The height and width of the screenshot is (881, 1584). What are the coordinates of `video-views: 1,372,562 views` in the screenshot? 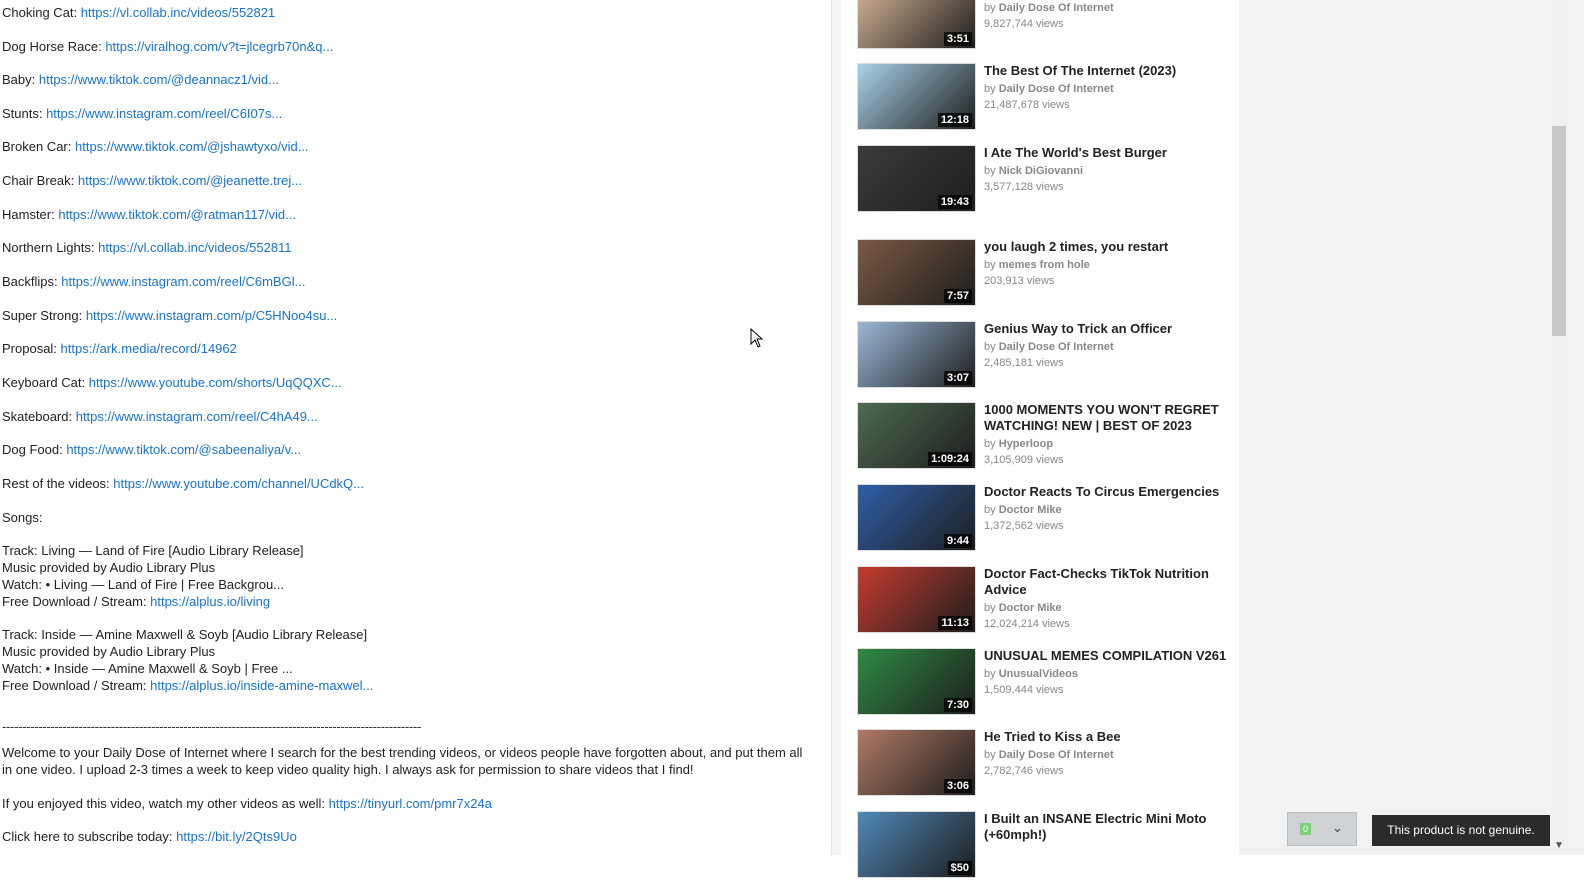 It's located at (1024, 526).